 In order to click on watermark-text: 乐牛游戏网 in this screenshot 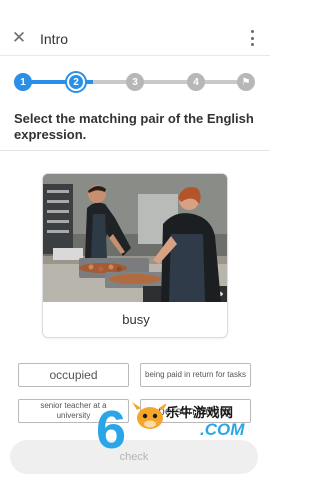, I will do `click(200, 412)`.